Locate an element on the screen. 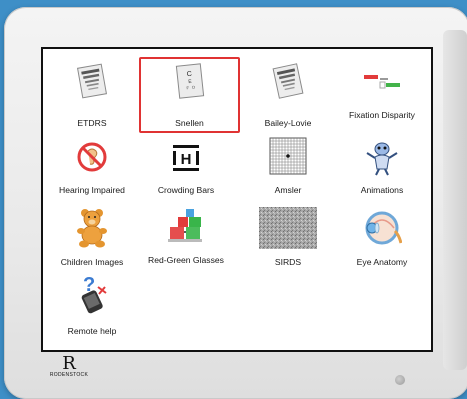  tile-eye-anatomy: Eye Anatomy is located at coordinates (382, 245).